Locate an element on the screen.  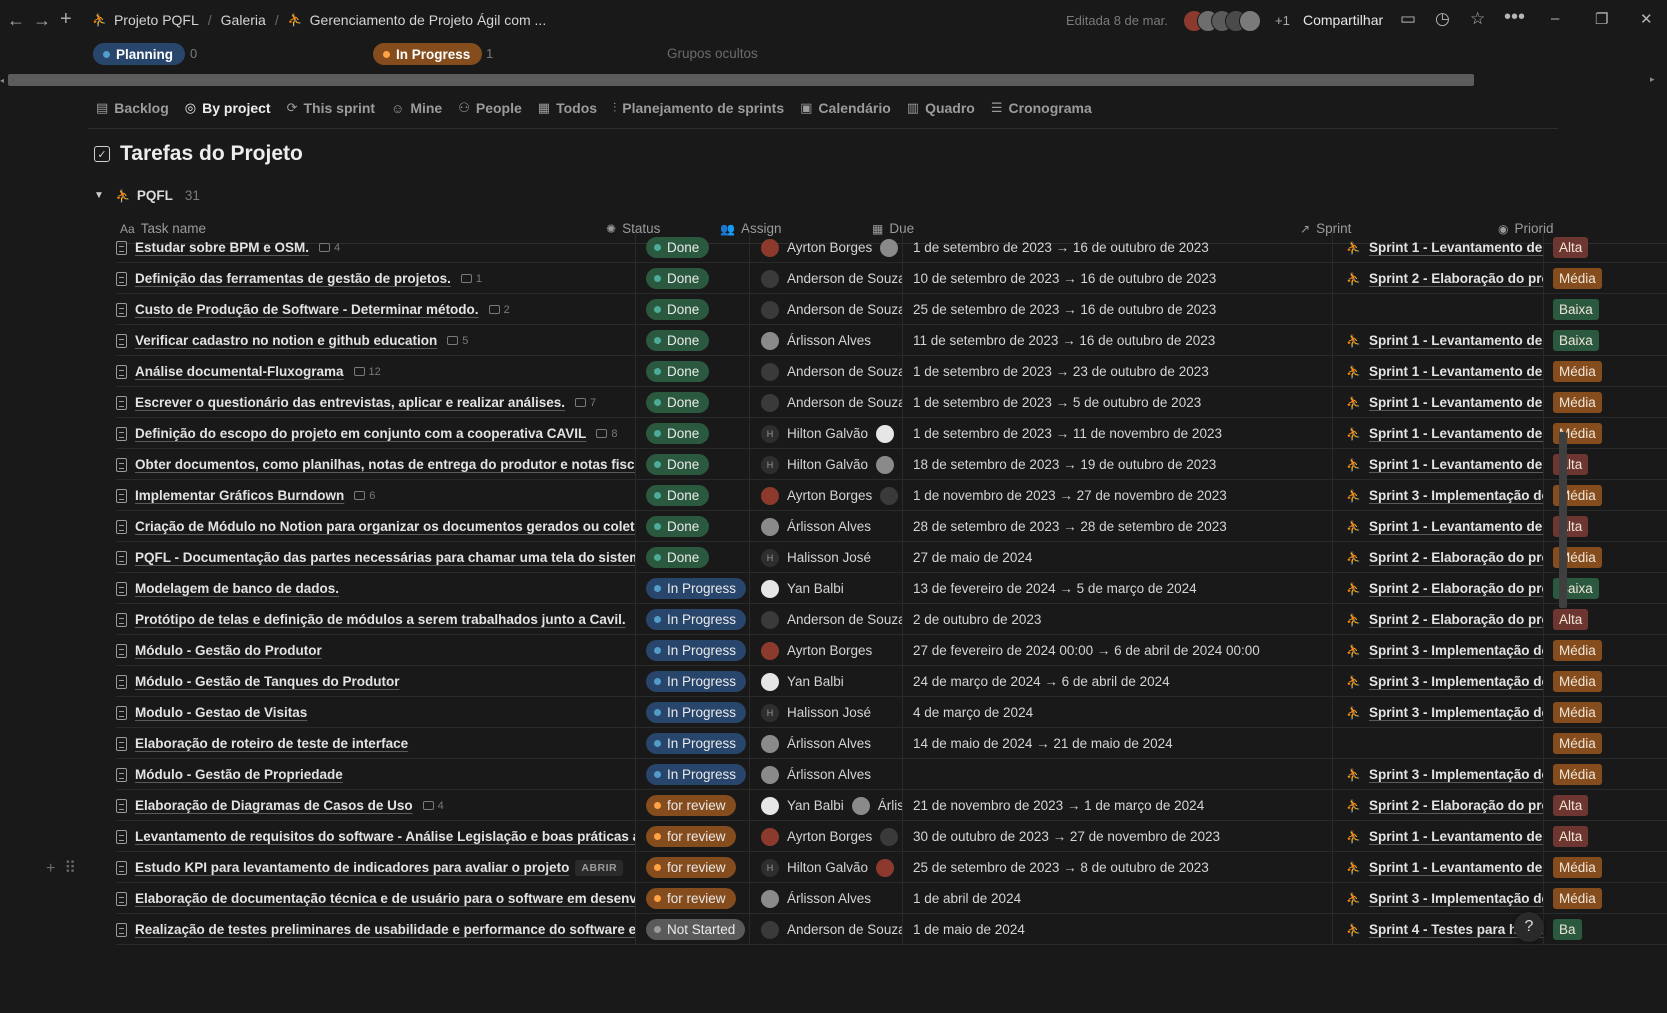
cell-assign: H Hilton Galvão Ár is located at coordinates (827, 464).